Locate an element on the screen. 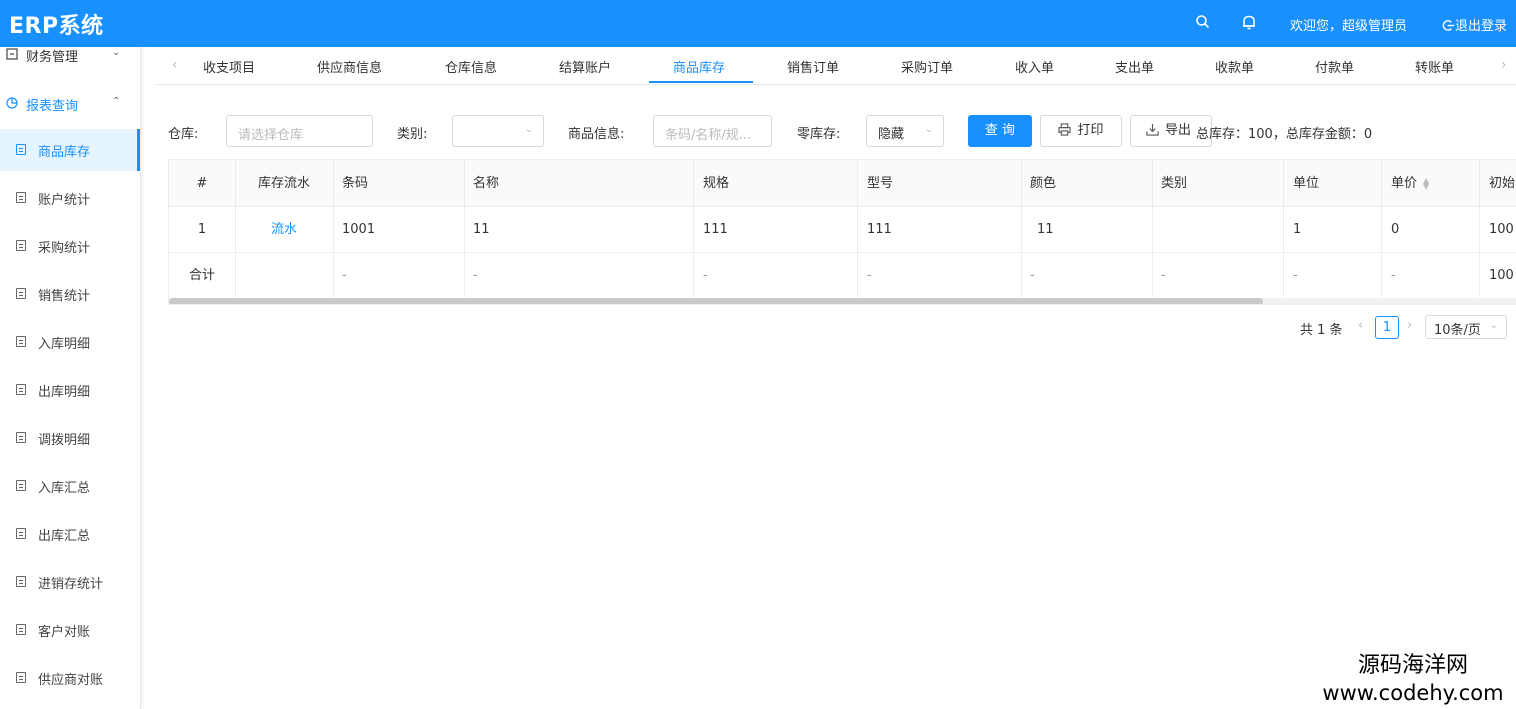 The width and height of the screenshot is (1516, 709). column-header-initial: 初始 is located at coordinates (1502, 183).